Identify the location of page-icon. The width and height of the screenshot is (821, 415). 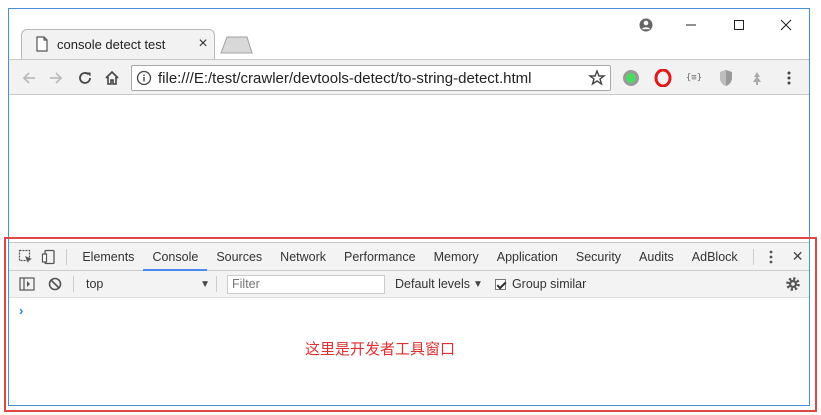
(42, 44).